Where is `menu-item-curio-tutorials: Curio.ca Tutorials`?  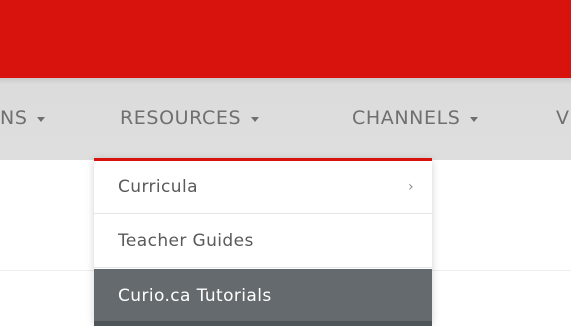 menu-item-curio-tutorials: Curio.ca Tutorials is located at coordinates (263, 295).